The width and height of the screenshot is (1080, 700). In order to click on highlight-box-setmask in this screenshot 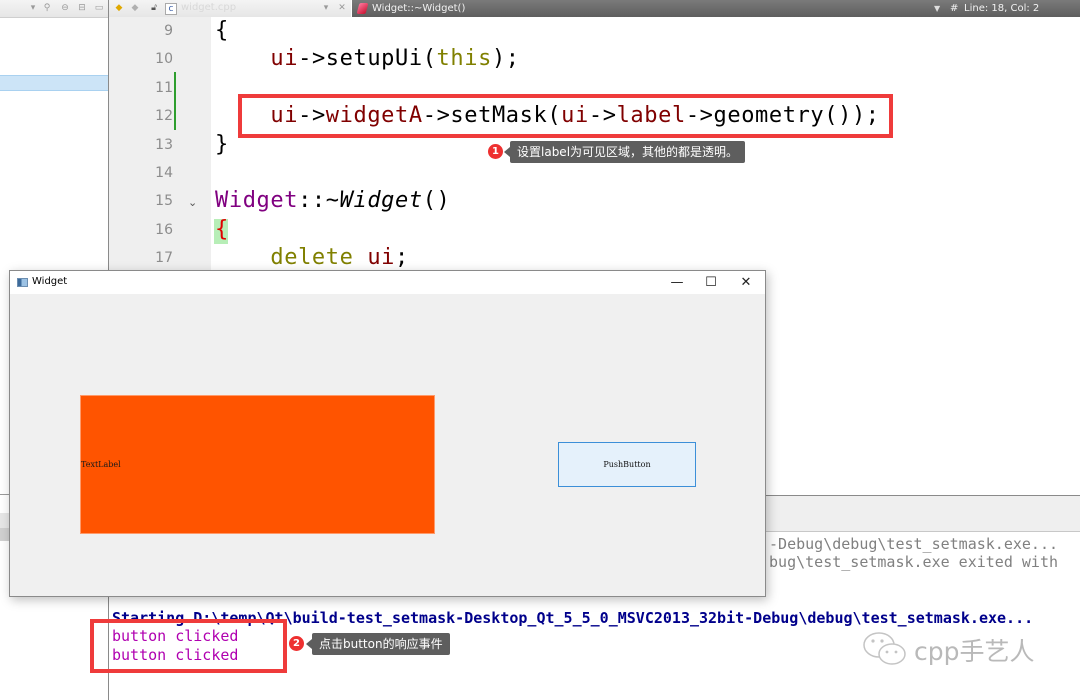, I will do `click(565, 116)`.